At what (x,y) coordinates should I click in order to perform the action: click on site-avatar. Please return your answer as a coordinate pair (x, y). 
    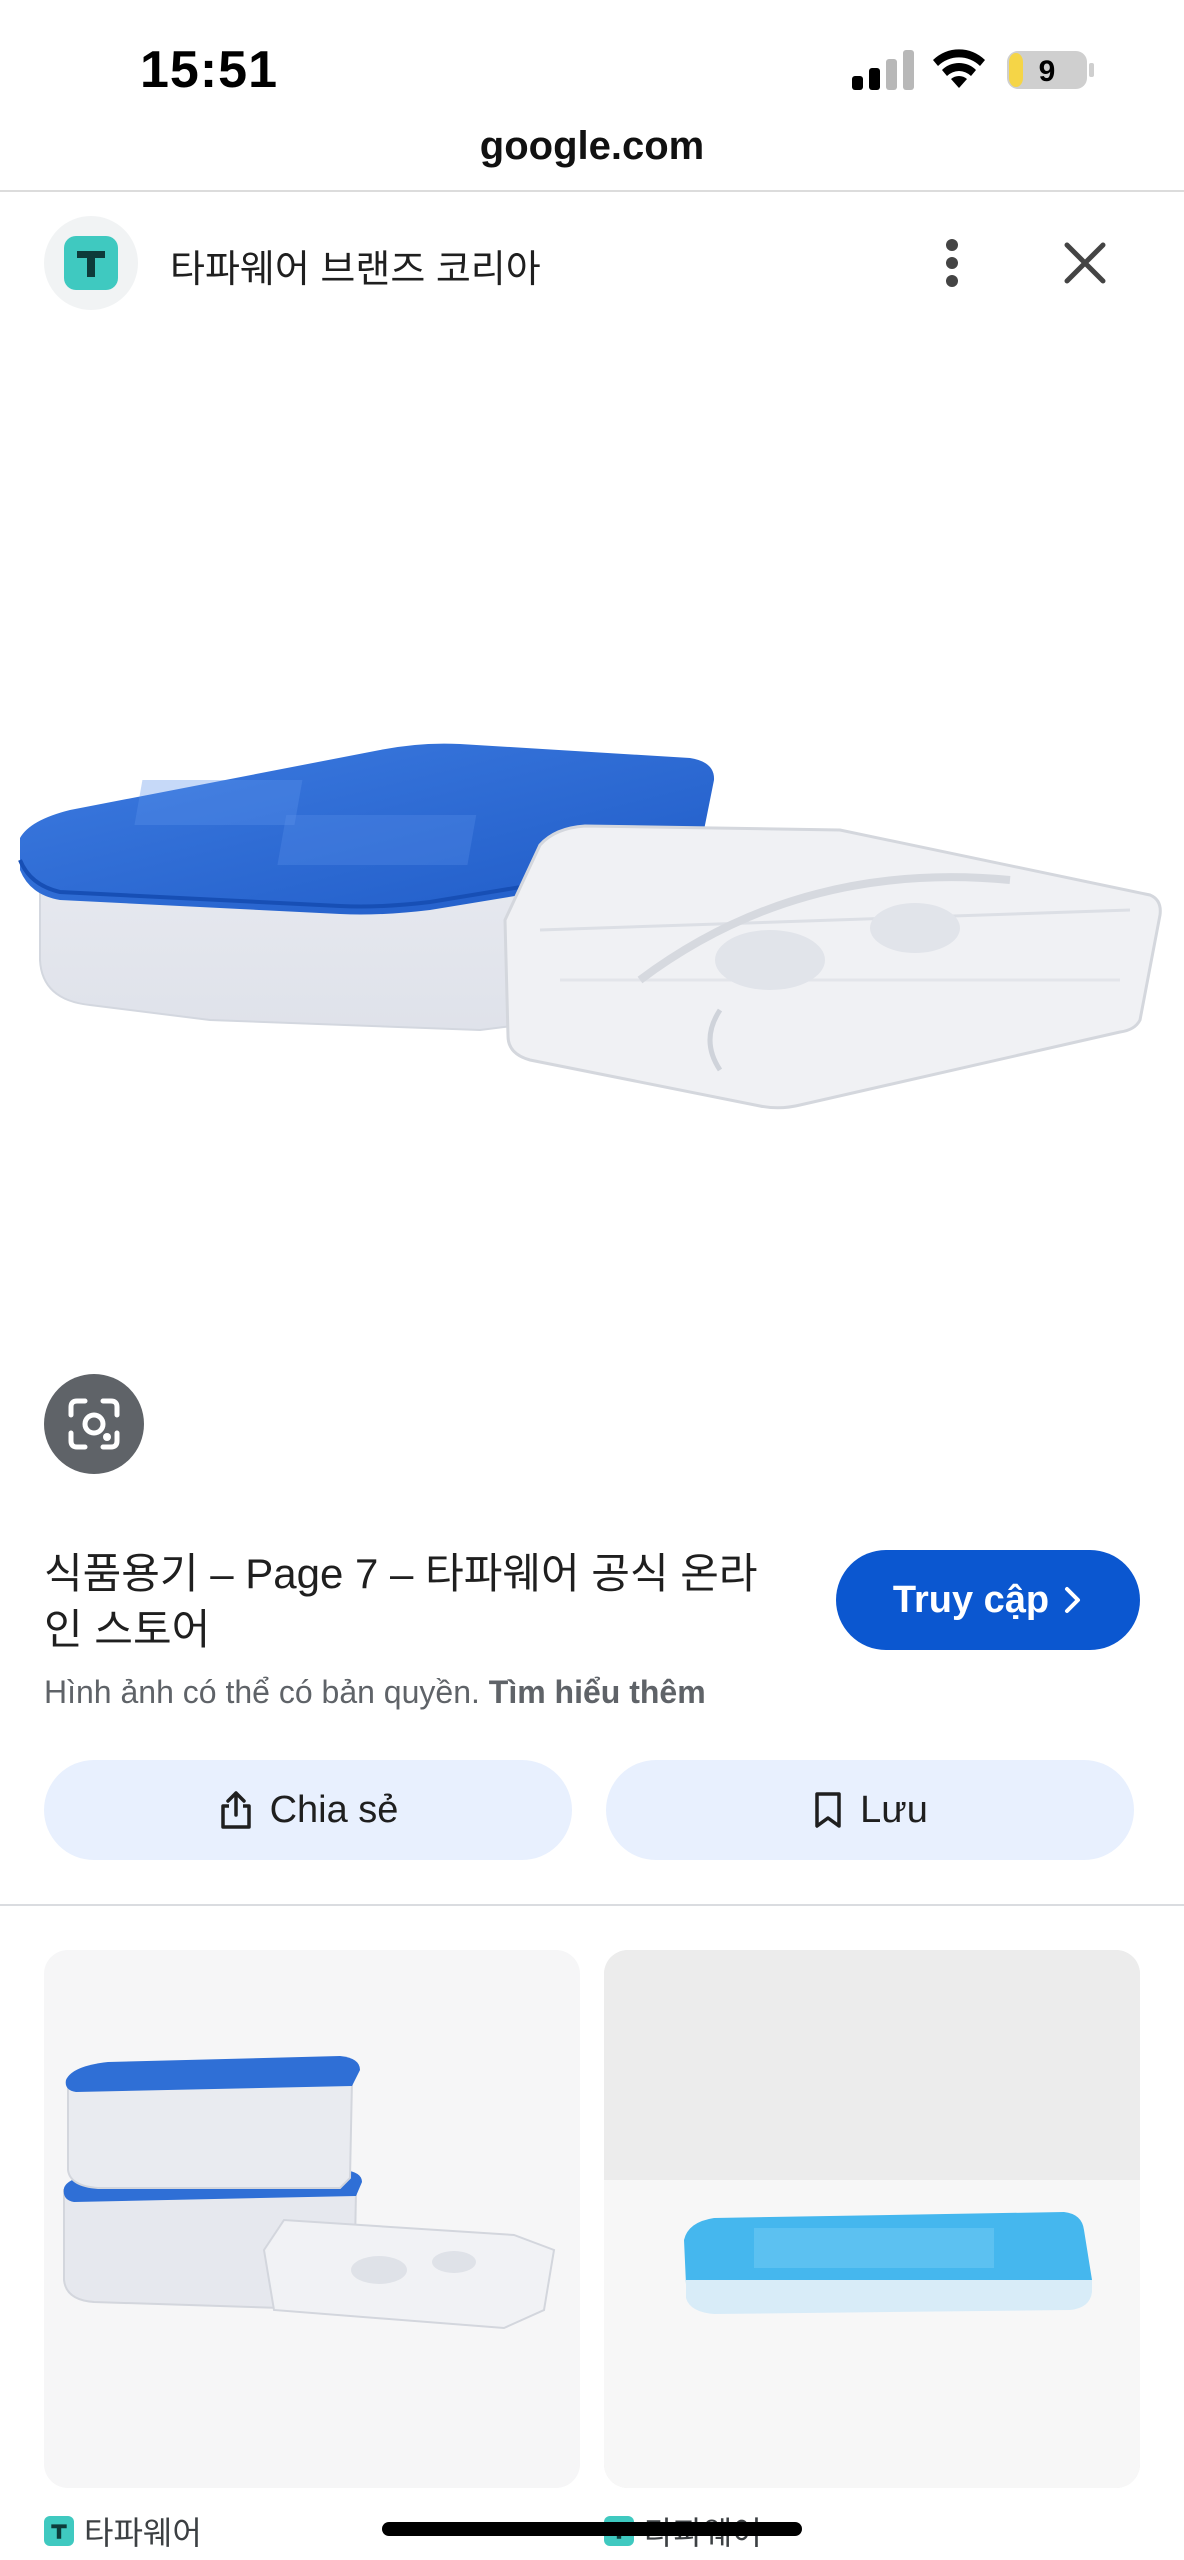
    Looking at the image, I should click on (91, 263).